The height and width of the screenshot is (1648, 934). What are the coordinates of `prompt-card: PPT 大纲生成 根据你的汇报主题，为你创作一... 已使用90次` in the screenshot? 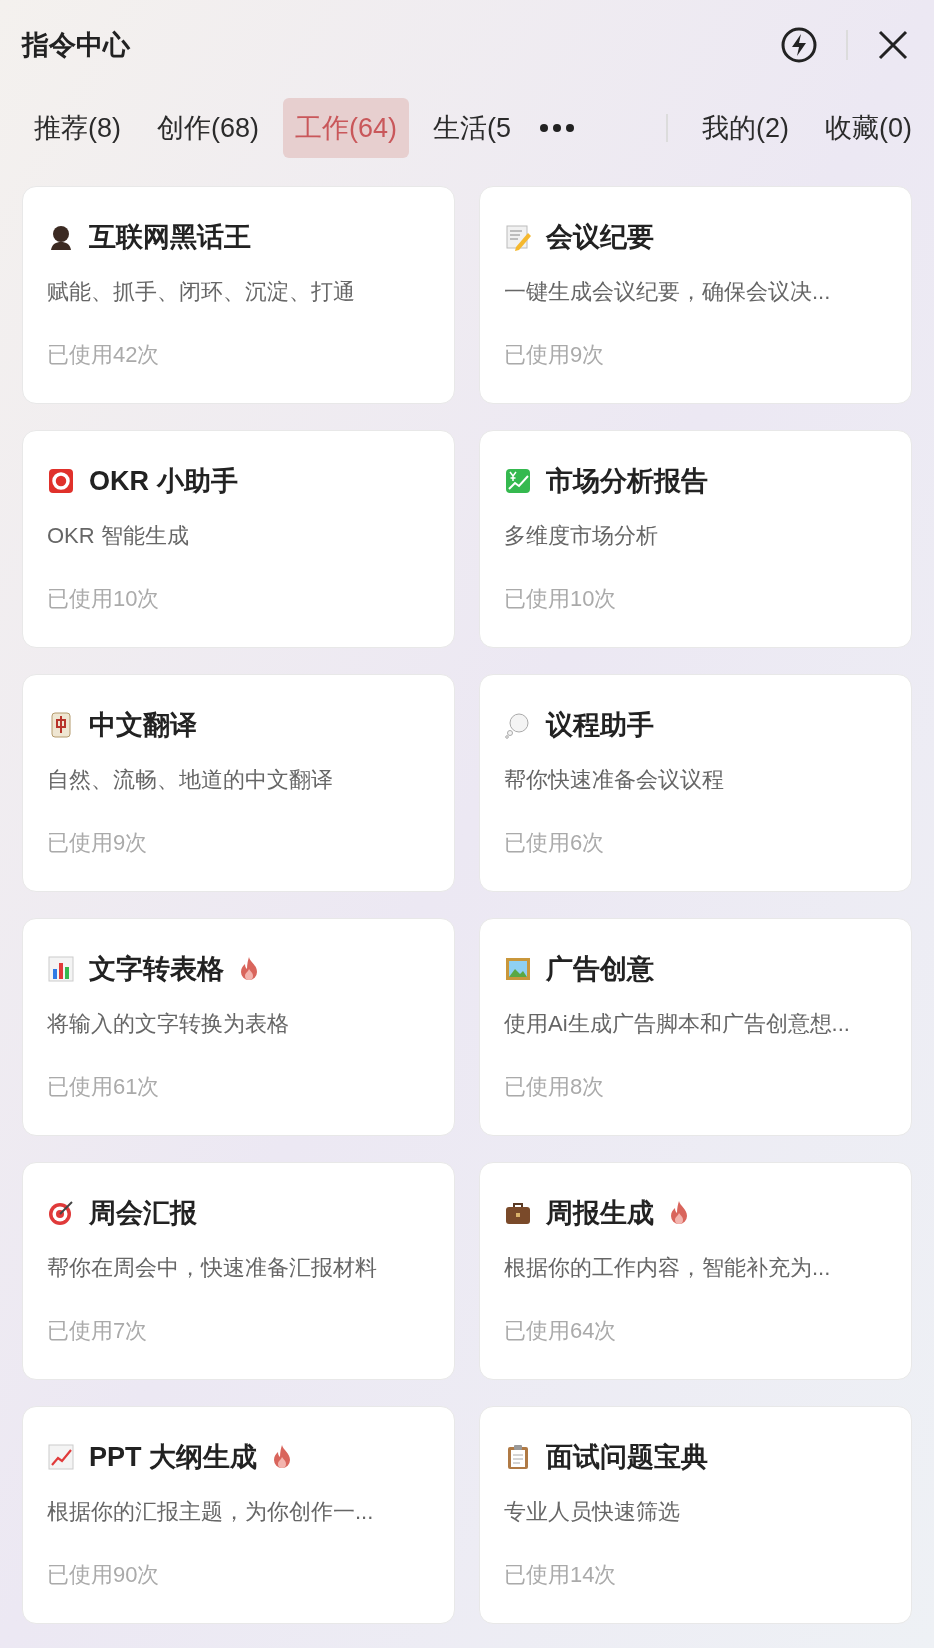 It's located at (238, 1515).